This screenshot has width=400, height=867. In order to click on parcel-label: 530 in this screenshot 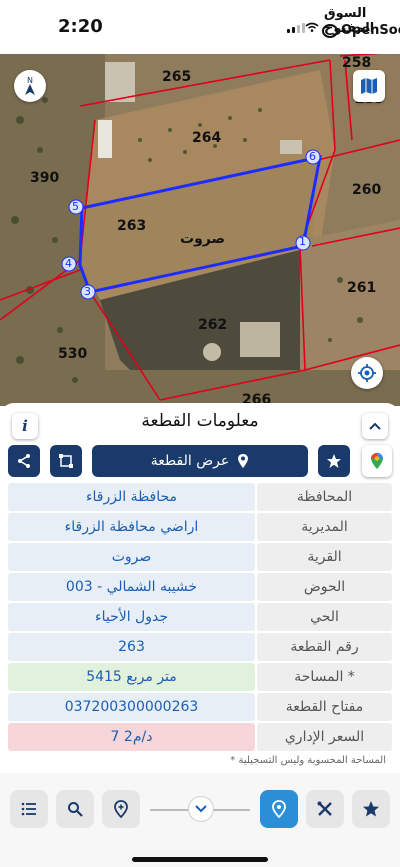, I will do `click(73, 354)`.